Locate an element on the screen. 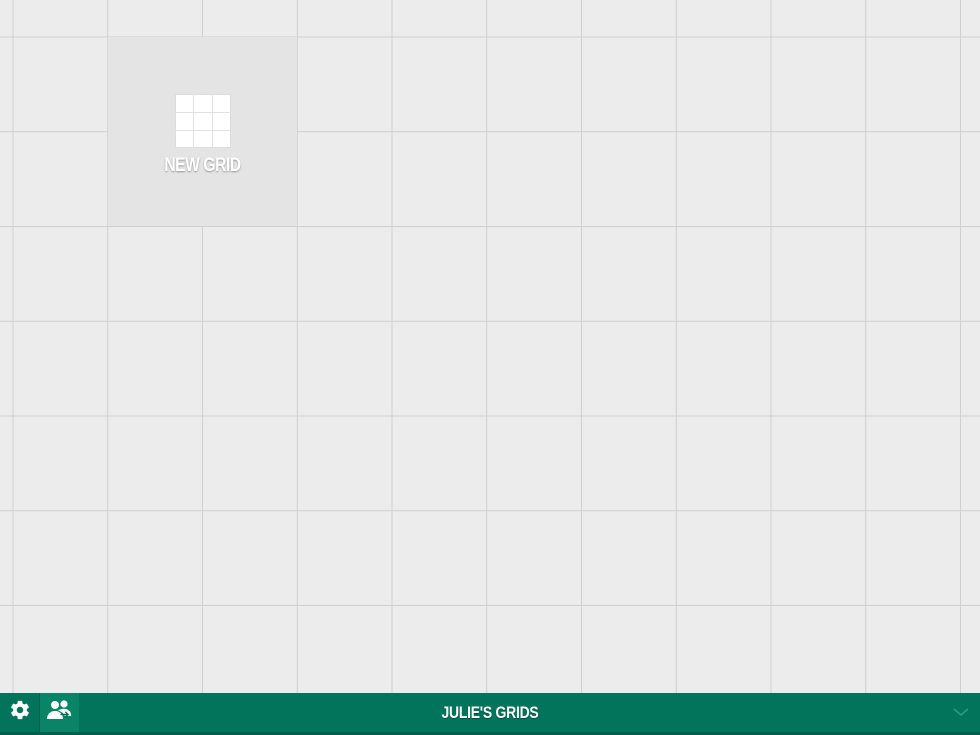  new-grid-tile: NEW GRID is located at coordinates (202, 131).